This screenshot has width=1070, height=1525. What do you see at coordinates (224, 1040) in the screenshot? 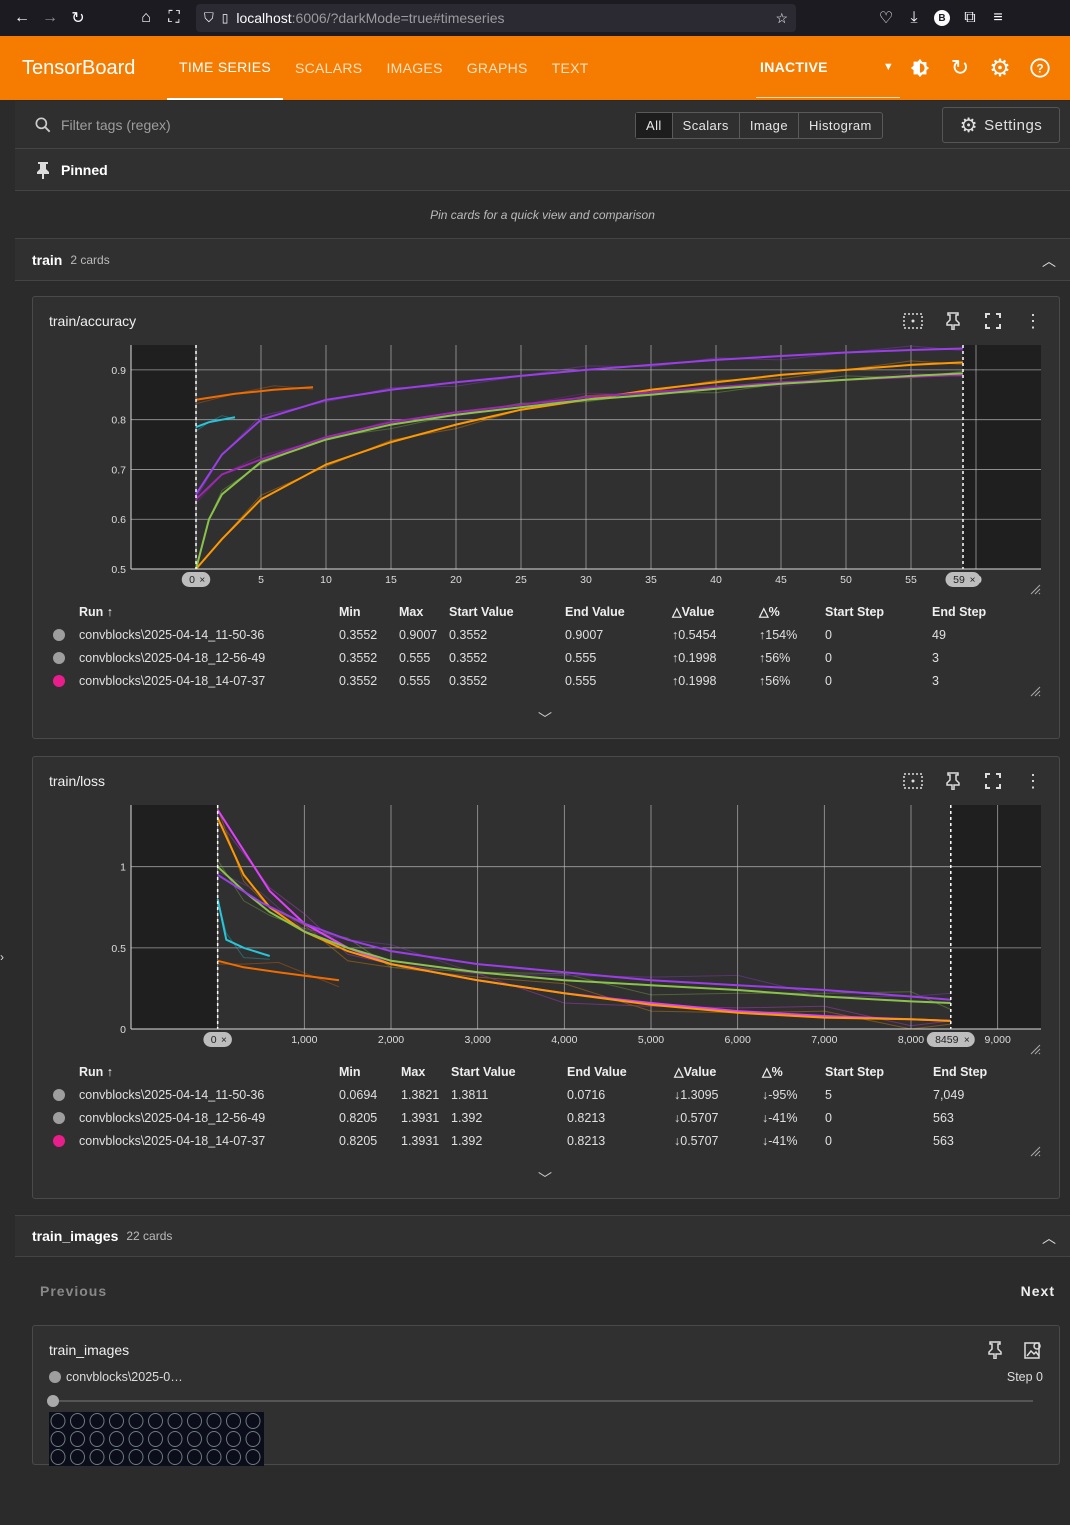
I see `close-icon: ×` at bounding box center [224, 1040].